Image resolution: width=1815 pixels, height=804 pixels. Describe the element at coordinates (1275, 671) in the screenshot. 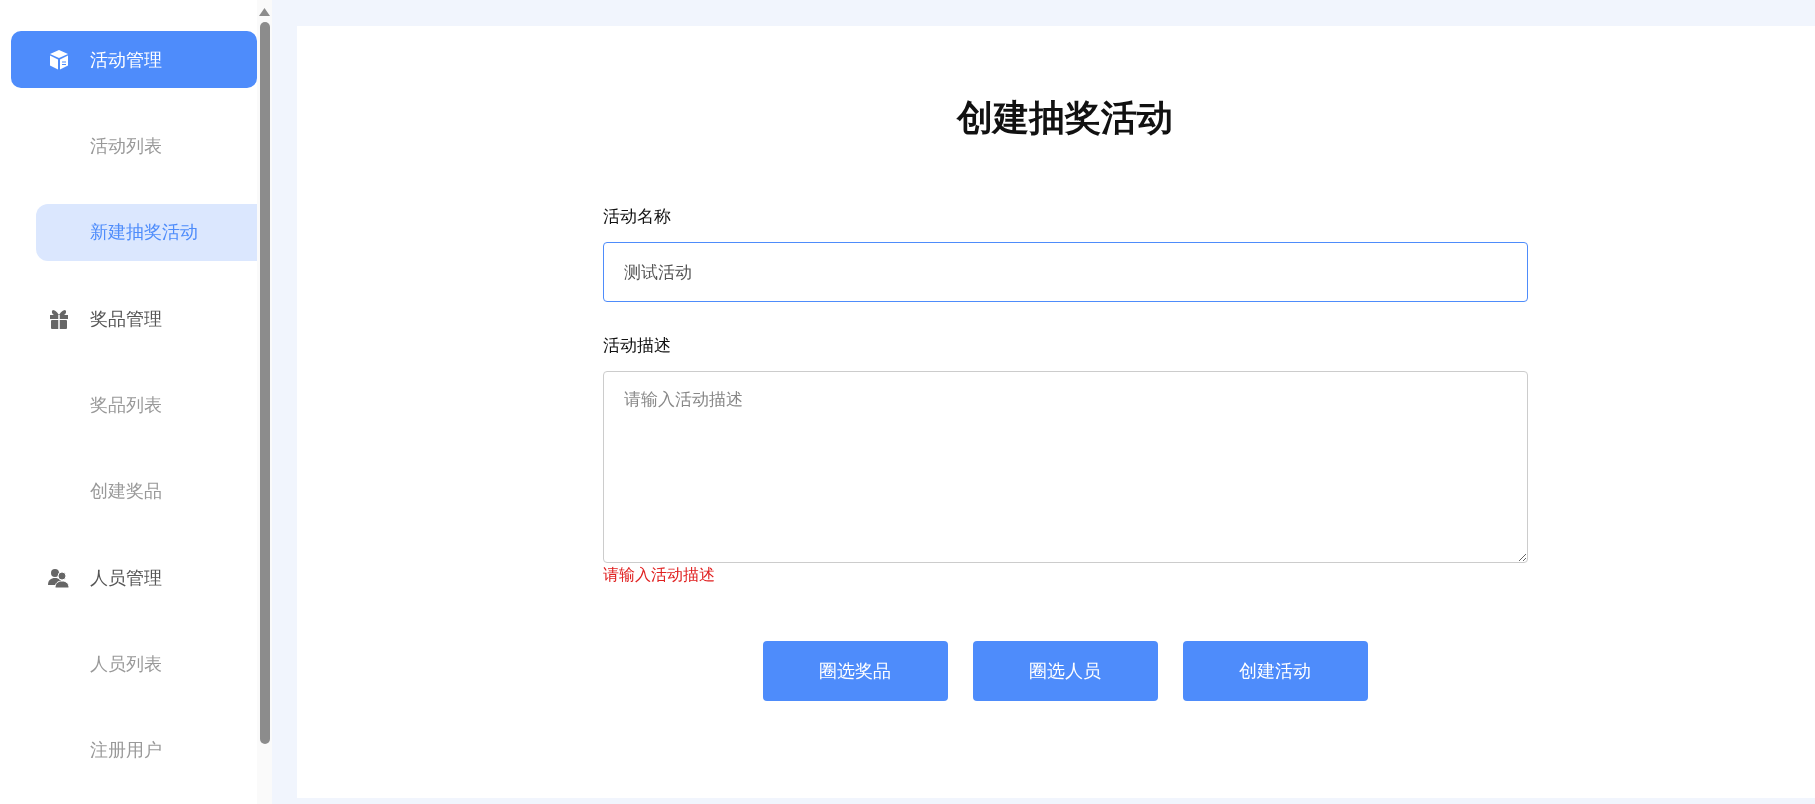

I see `action-button: 创建活动` at that location.